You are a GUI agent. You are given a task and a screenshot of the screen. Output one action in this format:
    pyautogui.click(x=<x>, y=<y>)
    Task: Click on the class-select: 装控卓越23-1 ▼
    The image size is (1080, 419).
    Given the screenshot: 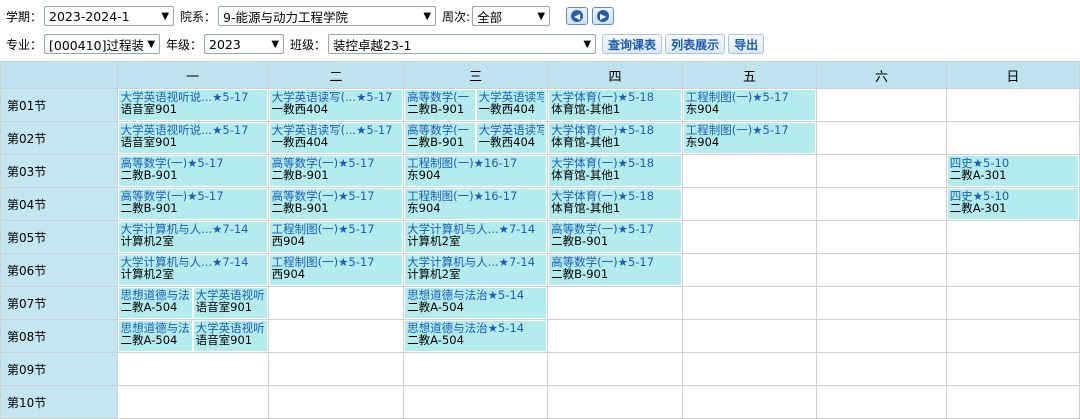 What is the action you would take?
    pyautogui.click(x=462, y=44)
    